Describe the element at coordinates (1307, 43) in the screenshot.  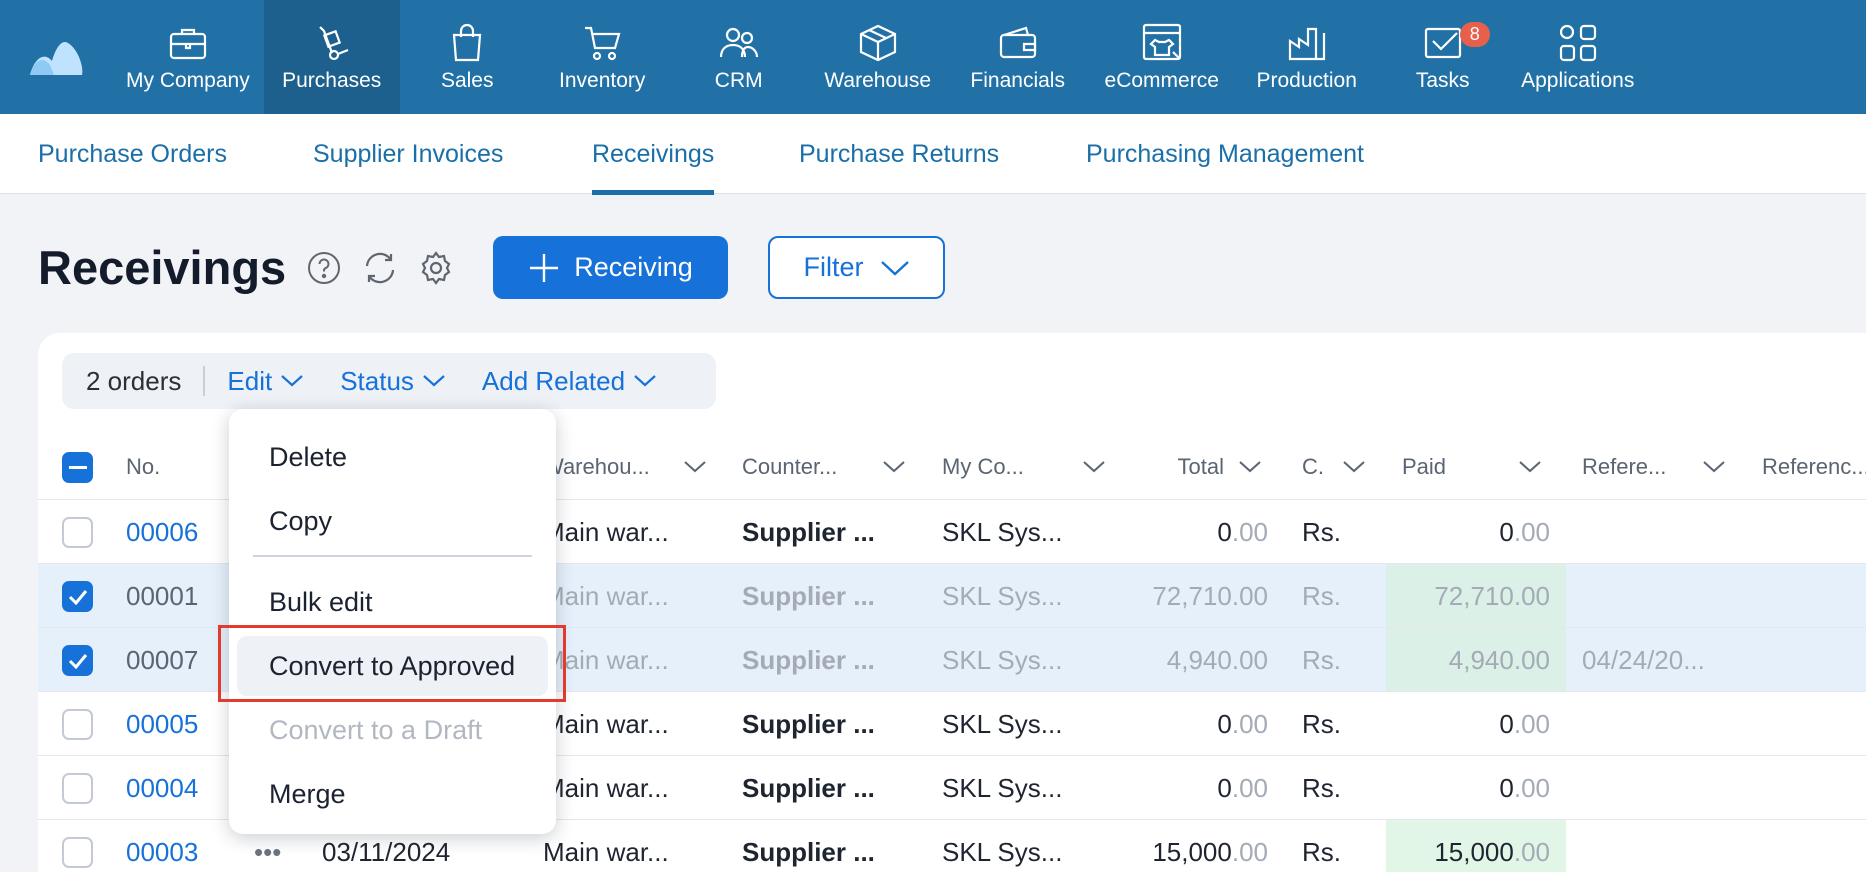
I see `factory-icon` at that location.